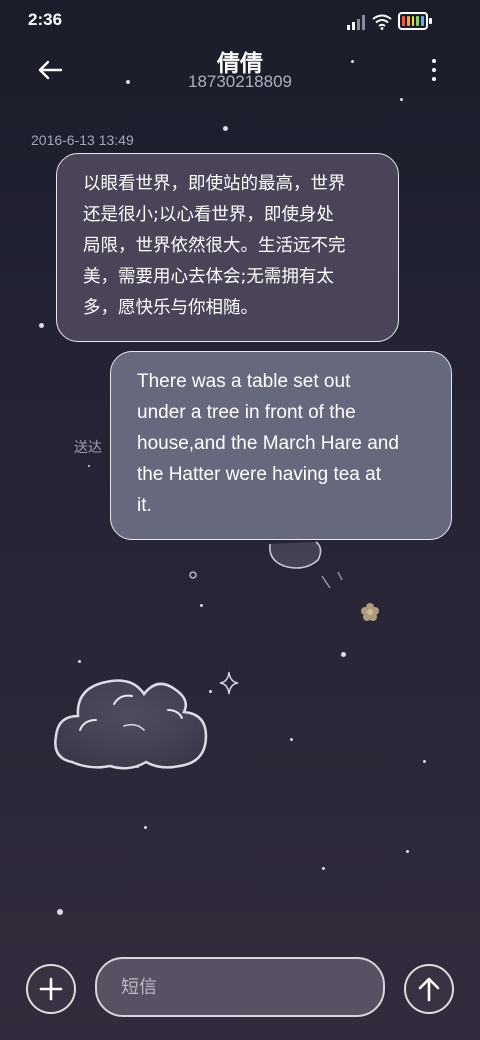  Describe the element at coordinates (193, 575) in the screenshot. I see `ring-decoration-icon` at that location.